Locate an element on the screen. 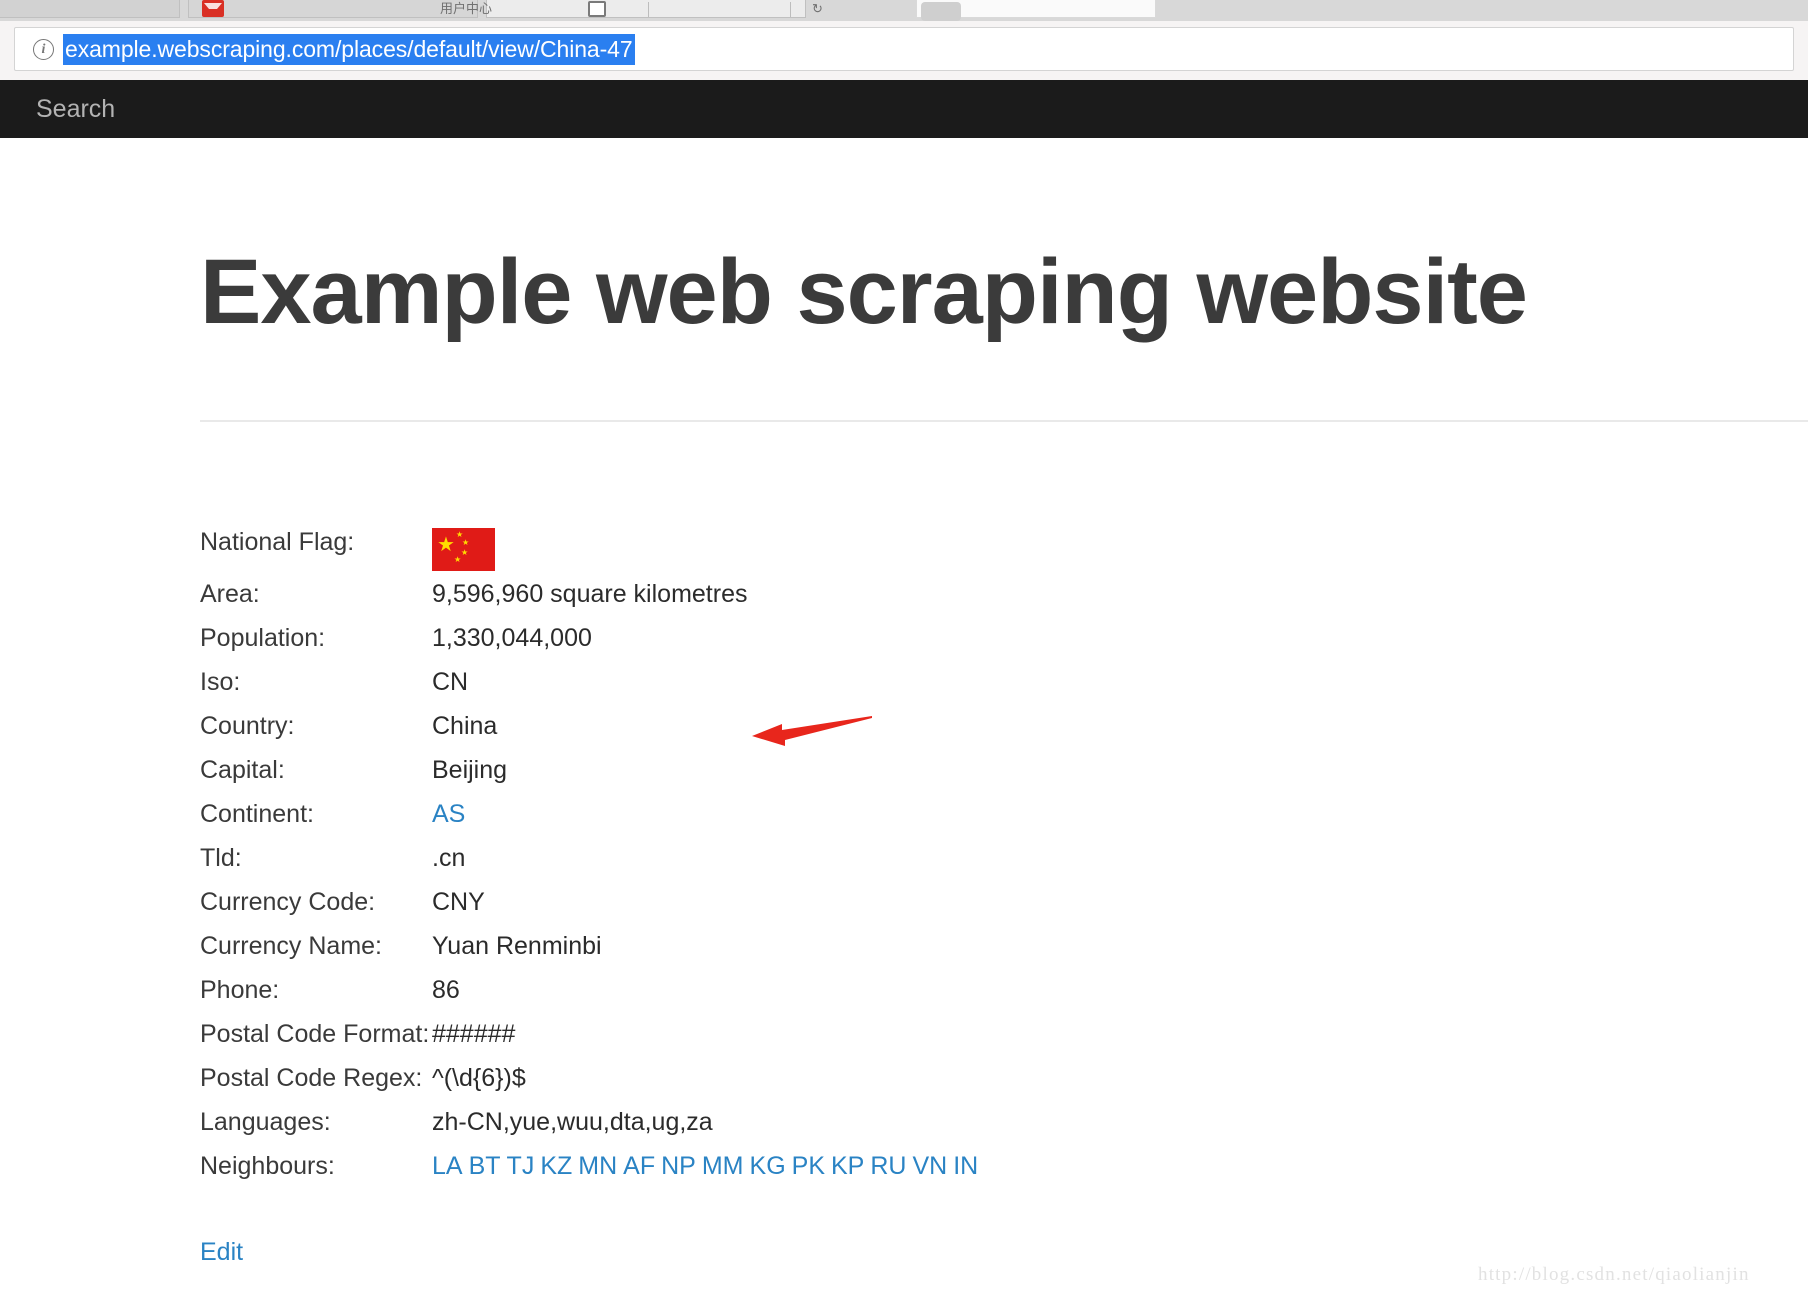 The image size is (1808, 1303). china-flag-icon: ★ ★ ★ ★ ★ is located at coordinates (463, 549).